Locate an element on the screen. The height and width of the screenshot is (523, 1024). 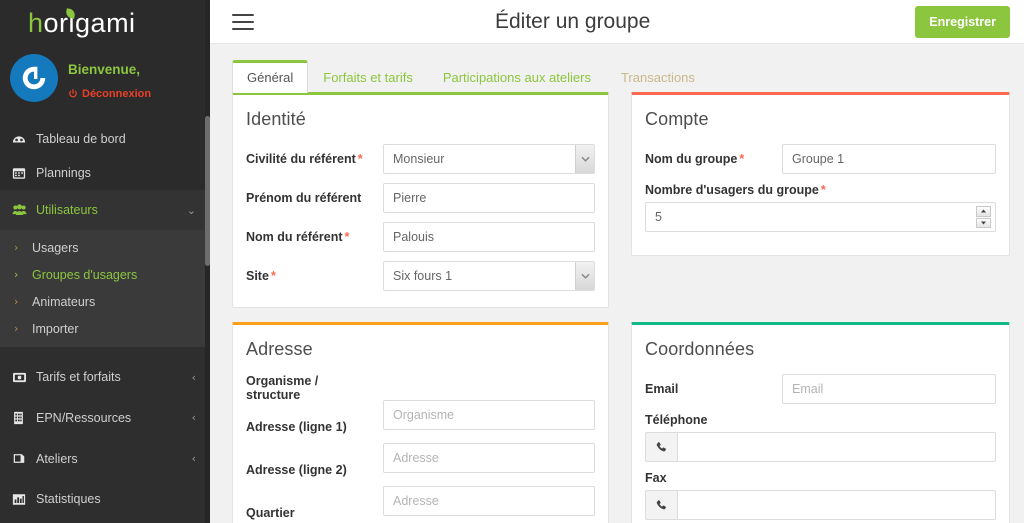
field-fax: Fax is located at coordinates (820, 495).